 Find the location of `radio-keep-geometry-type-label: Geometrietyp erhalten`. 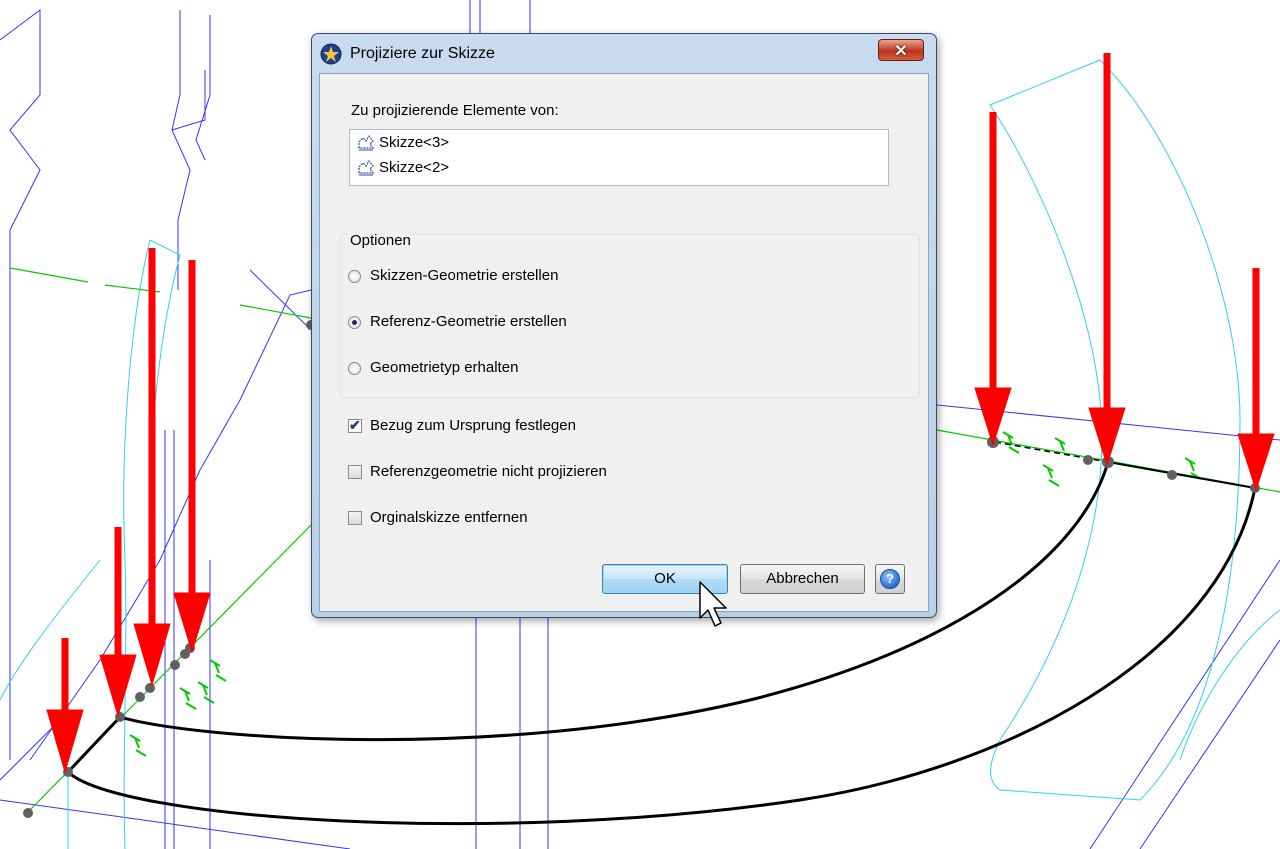

radio-keep-geometry-type-label: Geometrietyp erhalten is located at coordinates (444, 367).